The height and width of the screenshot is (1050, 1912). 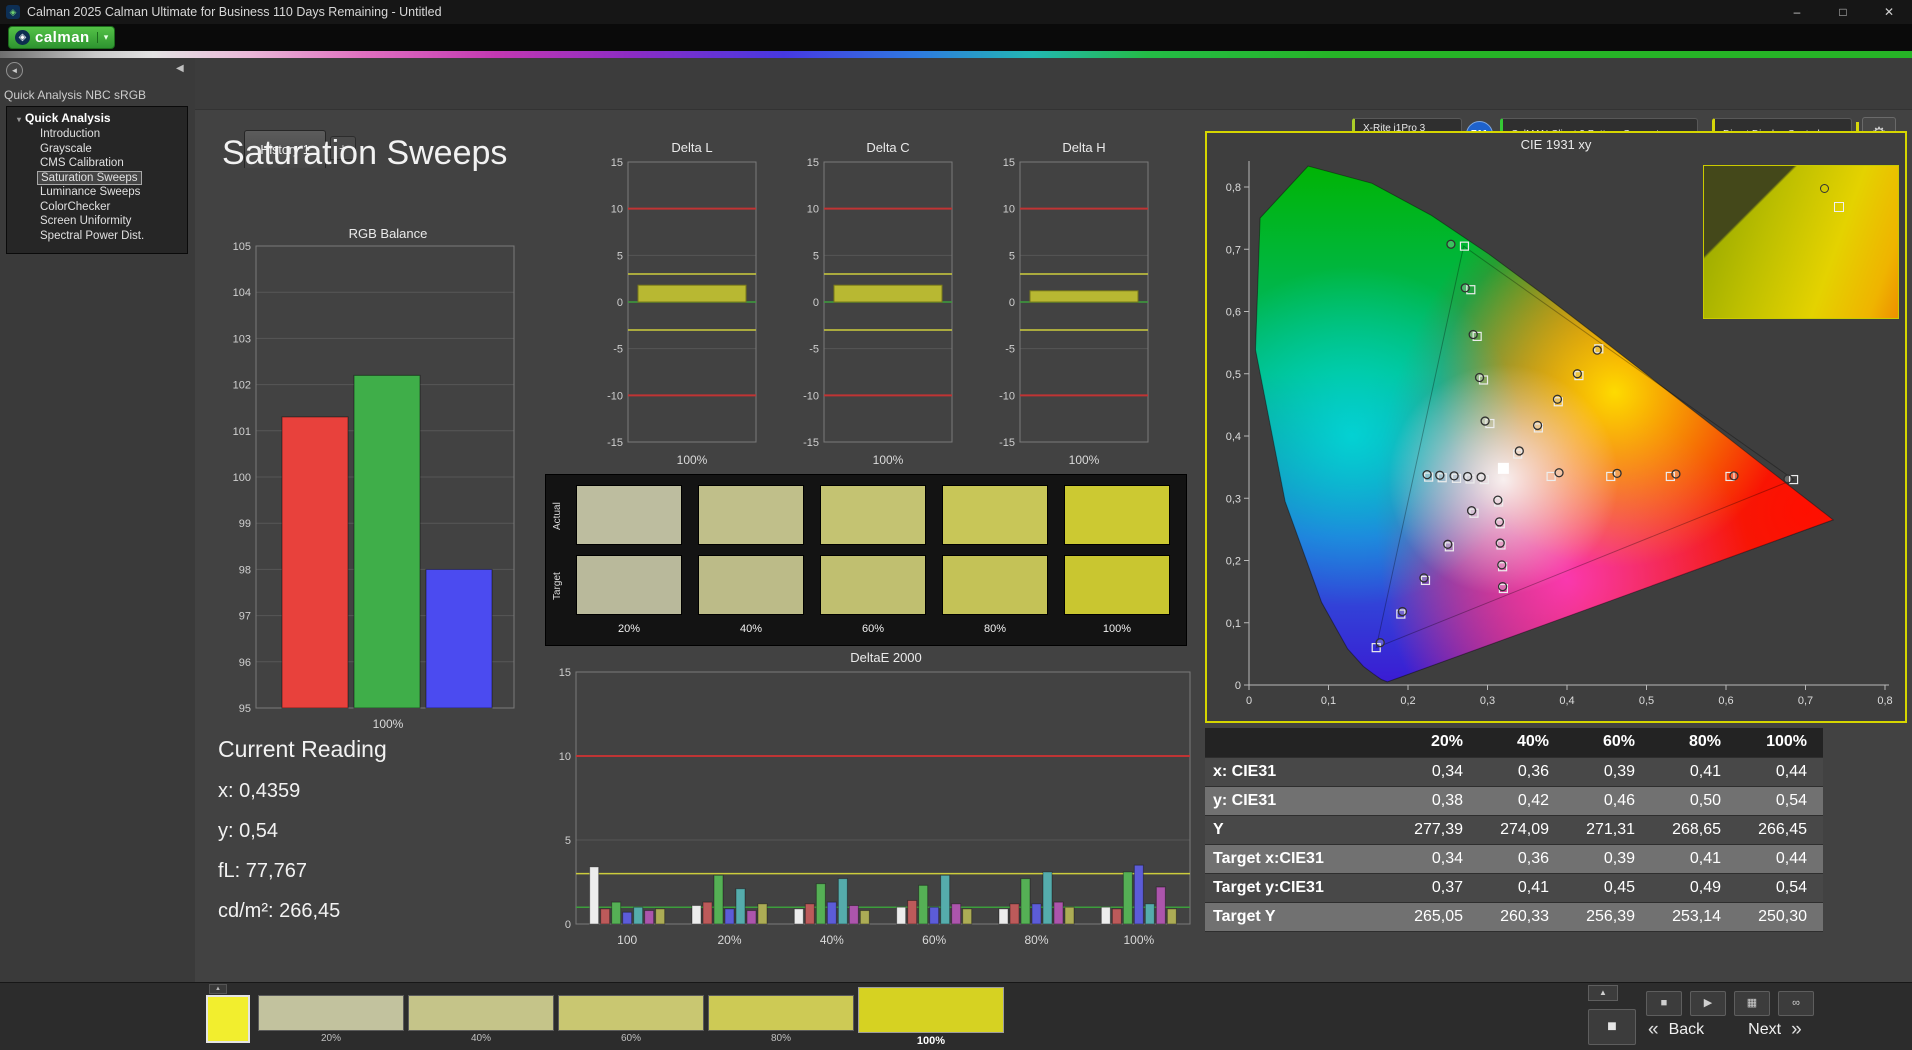 I want to click on delta-h-bar, so click(x=1084, y=296).